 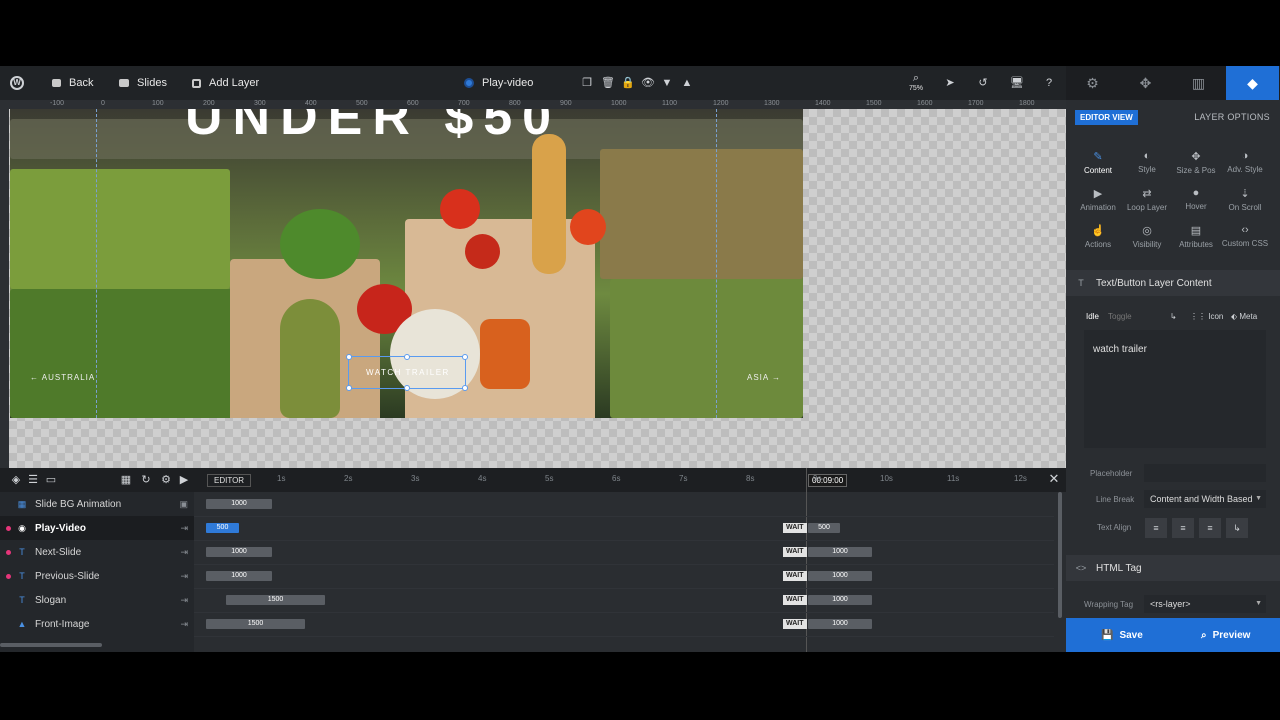 I want to click on layer-row: ▲ Front-Image ⇥, so click(x=97, y=624).